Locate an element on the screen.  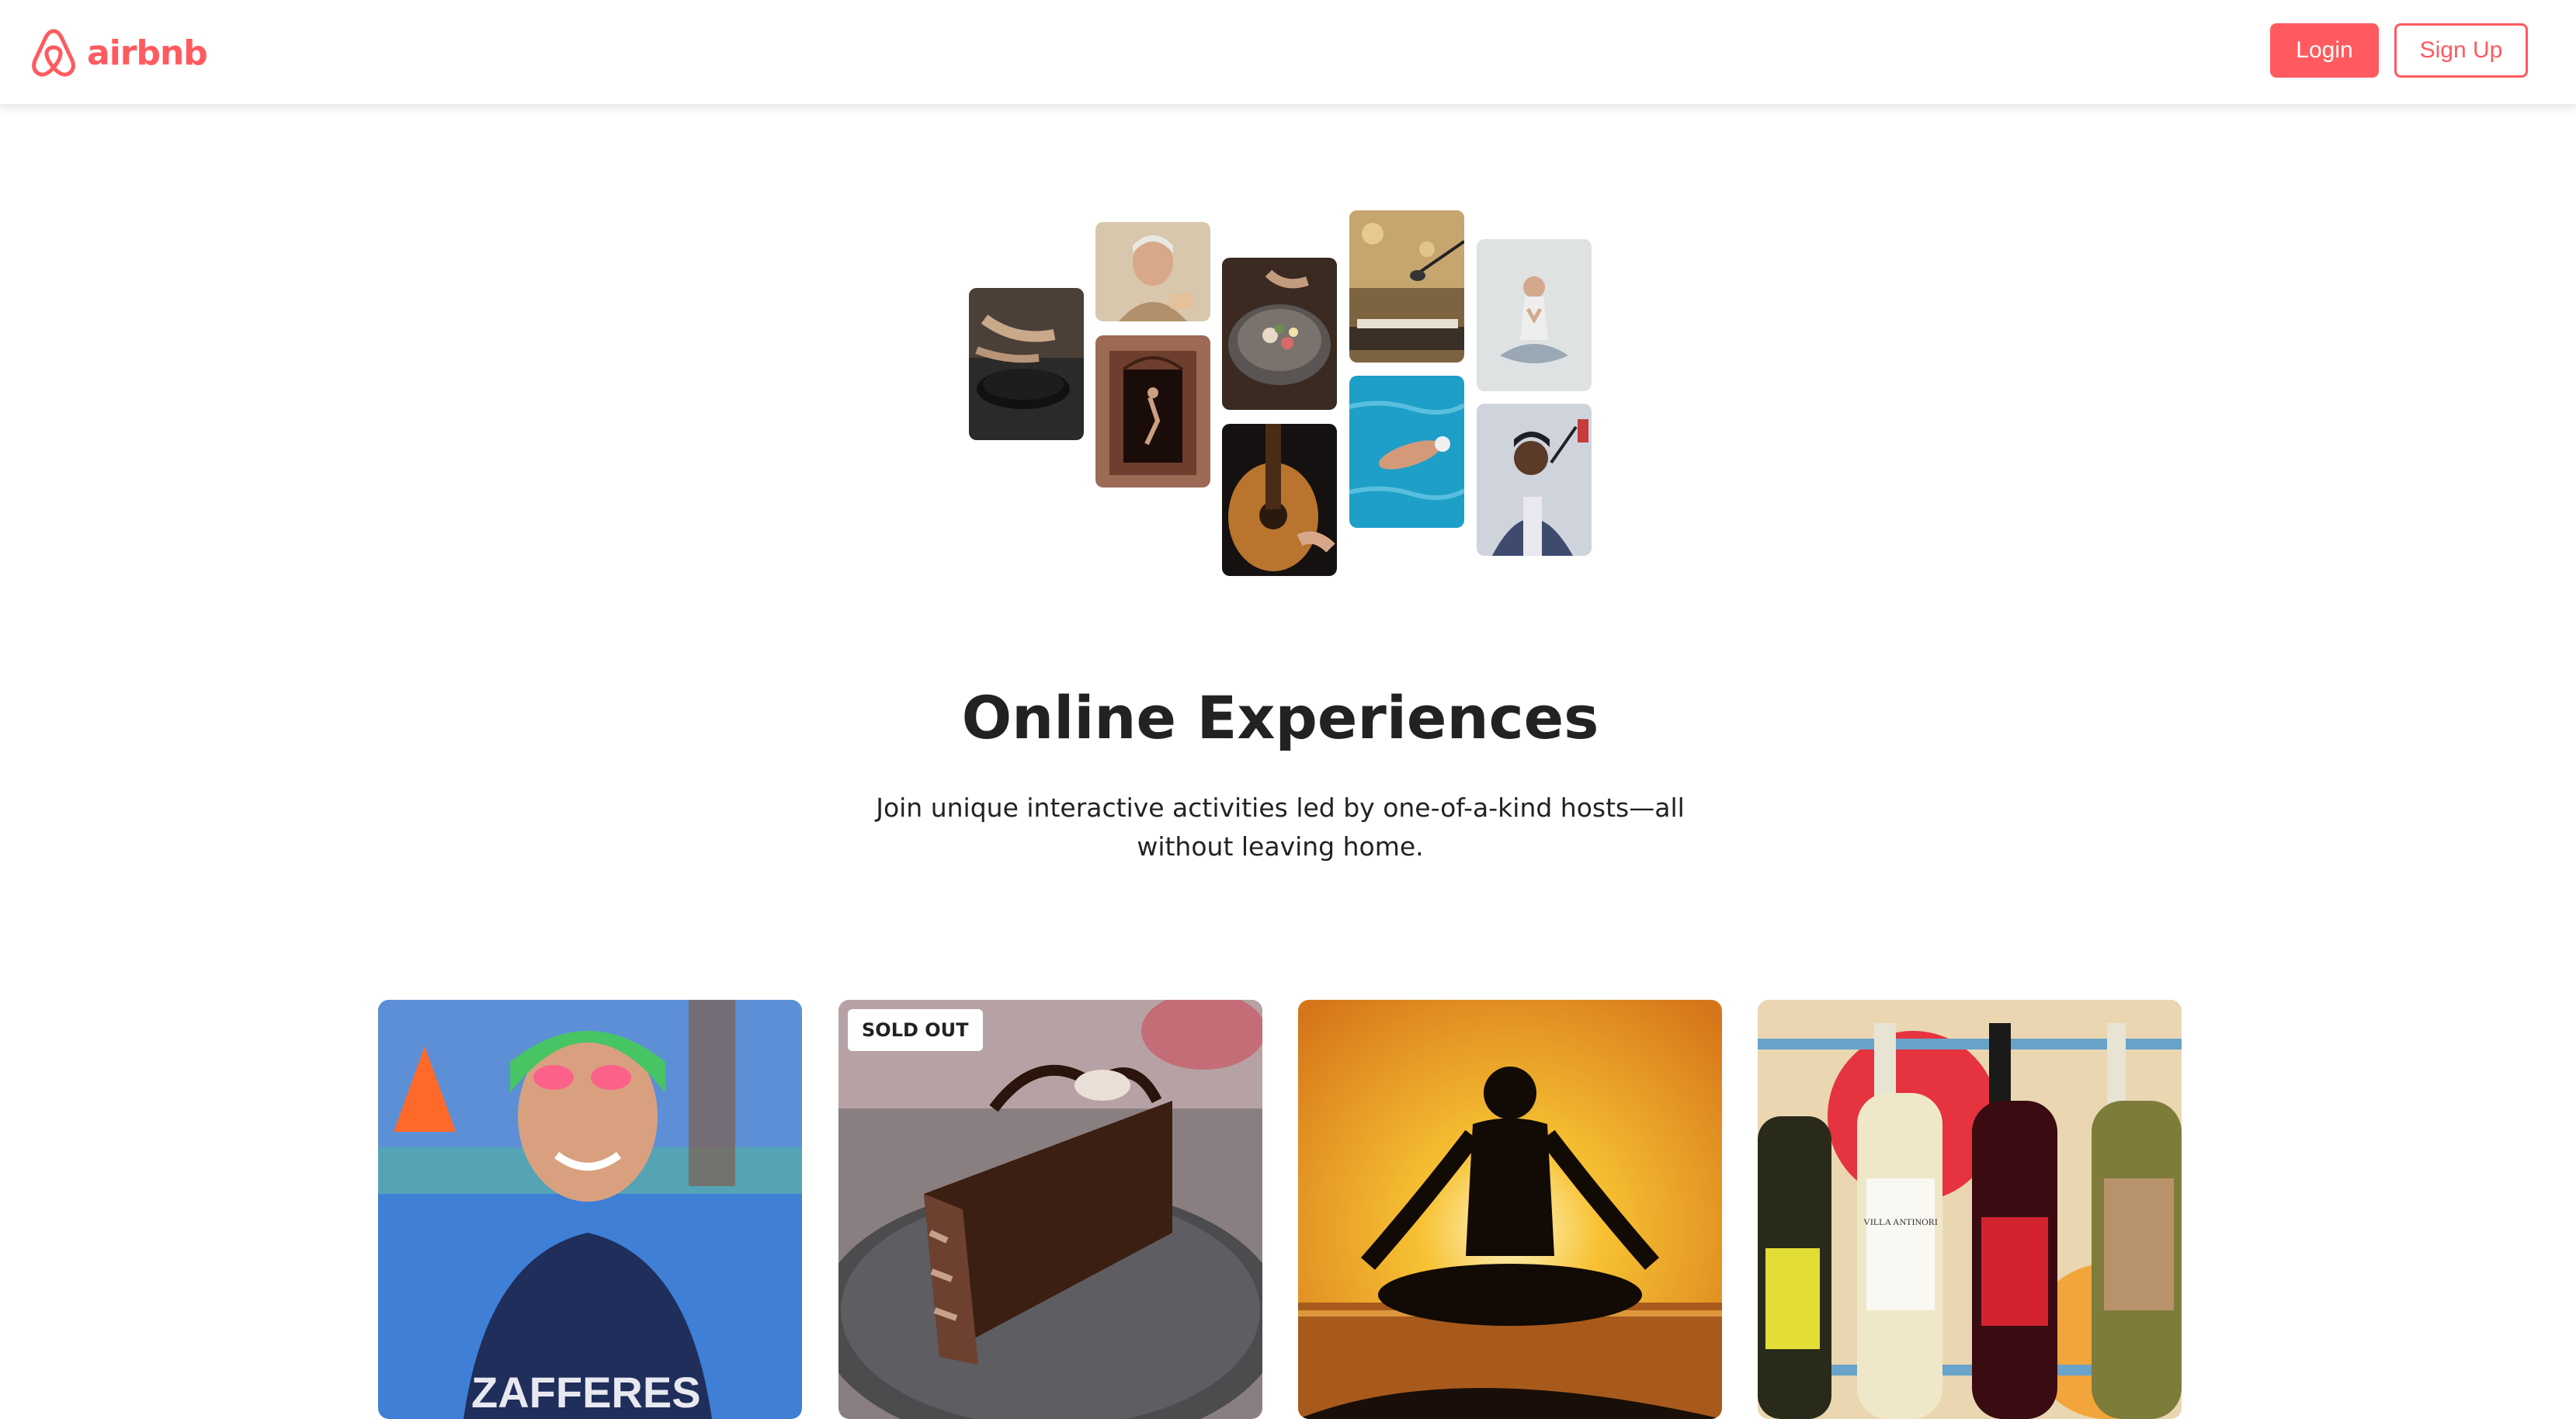
airbnb-logo: airbnb is located at coordinates (119, 52).